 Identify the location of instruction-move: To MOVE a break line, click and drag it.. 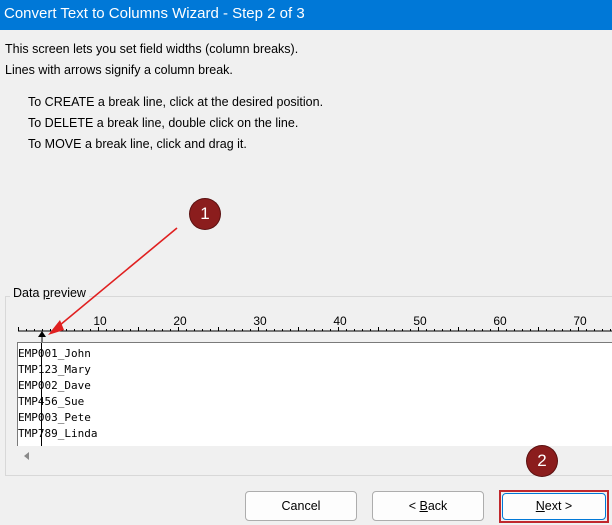
(137, 144).